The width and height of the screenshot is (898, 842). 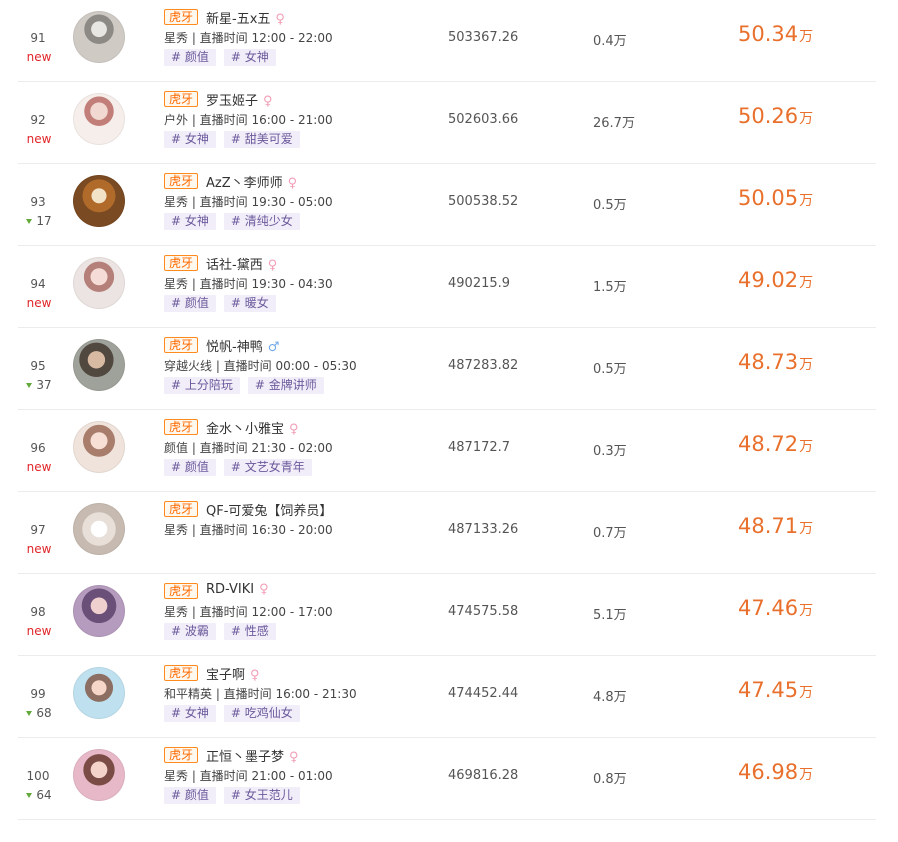 What do you see at coordinates (248, 448) in the screenshot?
I see `category-schedule: 颜值 | 直播时间 21:30 - 02:00` at bounding box center [248, 448].